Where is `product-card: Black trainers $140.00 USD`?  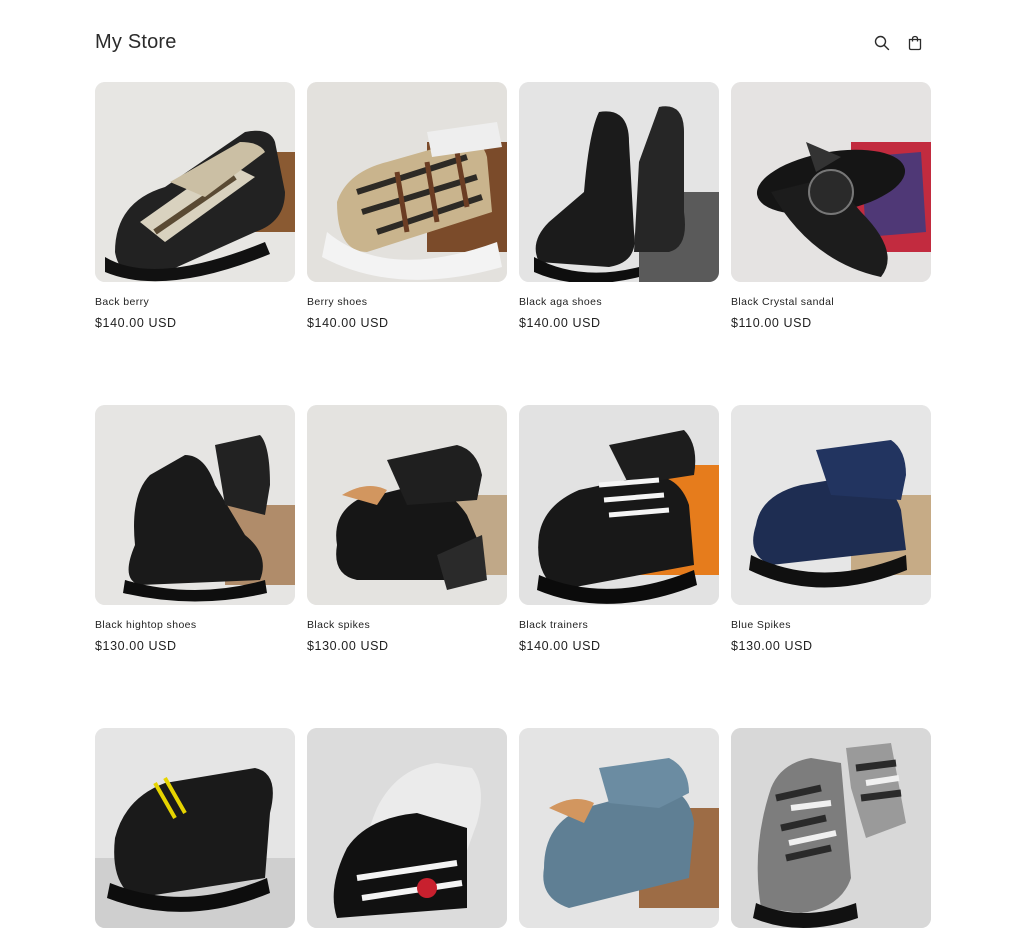 product-card: Black trainers $140.00 USD is located at coordinates (619, 529).